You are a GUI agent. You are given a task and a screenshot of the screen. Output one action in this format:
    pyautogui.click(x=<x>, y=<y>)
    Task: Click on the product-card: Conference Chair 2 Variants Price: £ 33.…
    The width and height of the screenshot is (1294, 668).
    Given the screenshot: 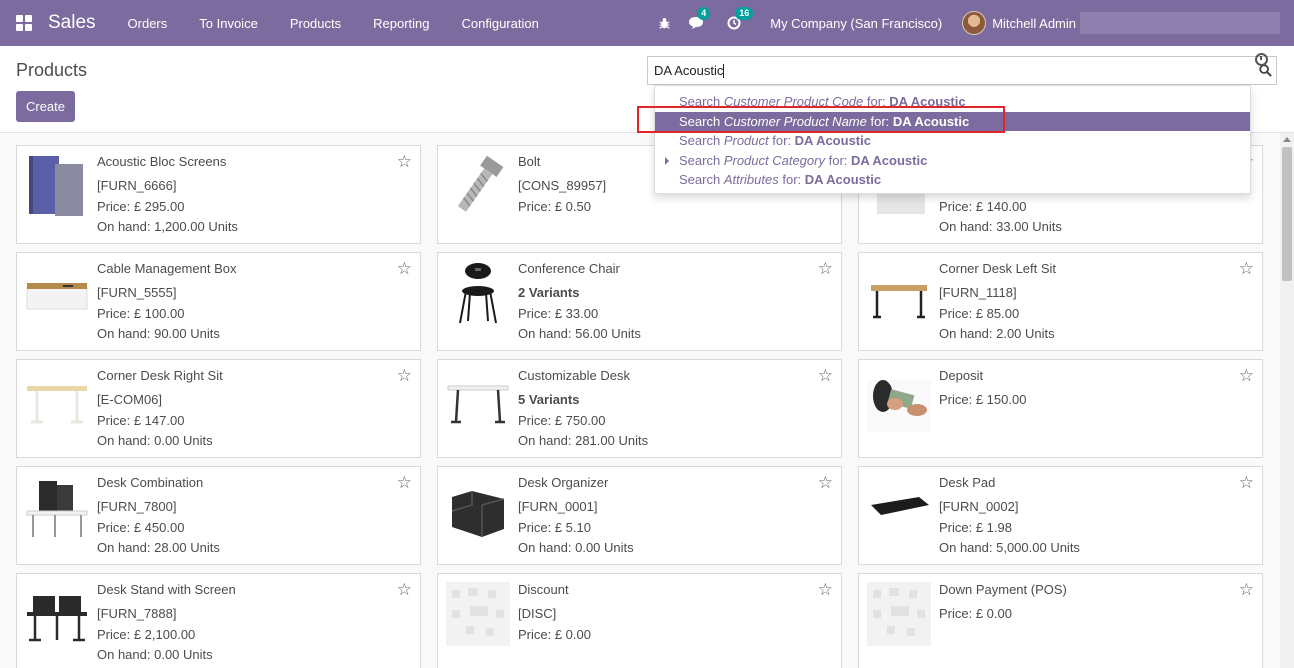 What is the action you would take?
    pyautogui.click(x=639, y=301)
    